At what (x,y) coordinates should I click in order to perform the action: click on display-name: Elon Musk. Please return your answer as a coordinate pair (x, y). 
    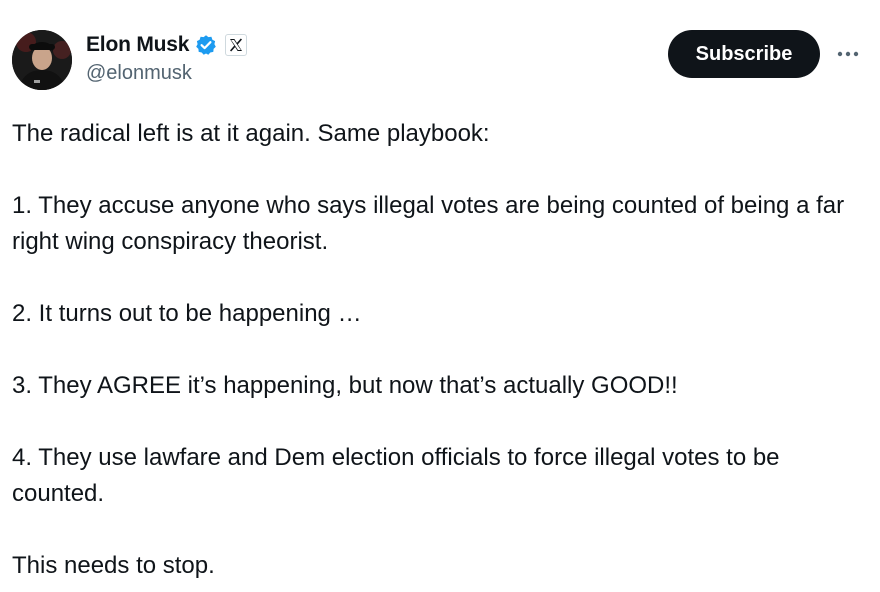
    Looking at the image, I should click on (137, 45).